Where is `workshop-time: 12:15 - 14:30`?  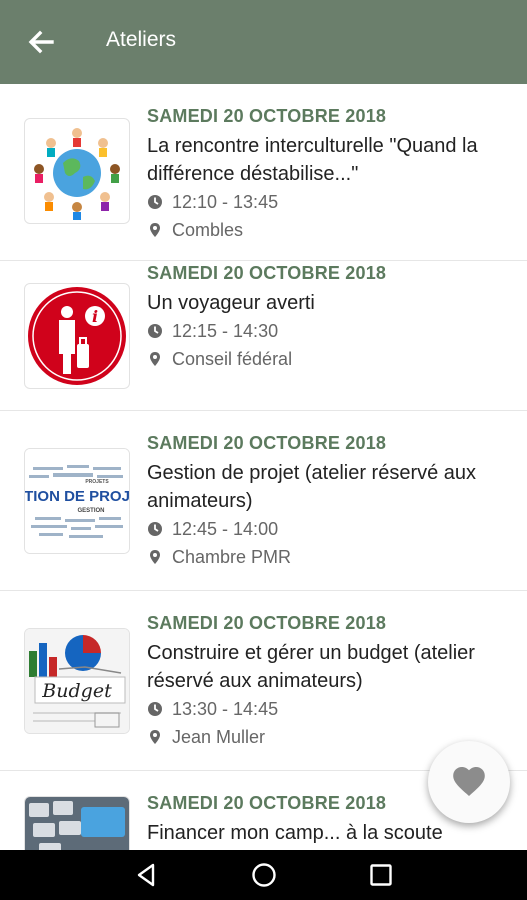 workshop-time: 12:15 - 14:30 is located at coordinates (330, 331).